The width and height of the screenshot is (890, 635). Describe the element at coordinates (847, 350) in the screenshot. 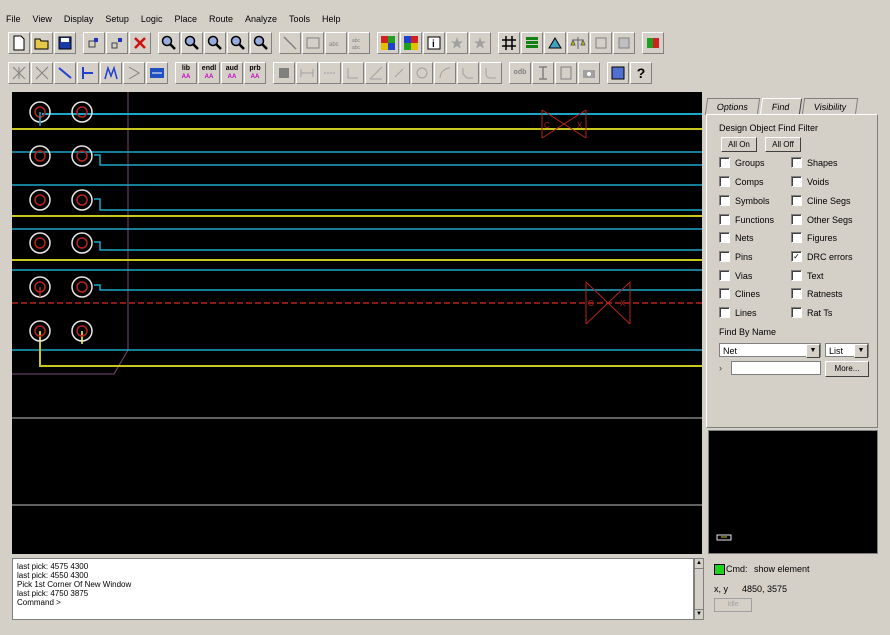

I see `find-mode-select: List ▼` at that location.